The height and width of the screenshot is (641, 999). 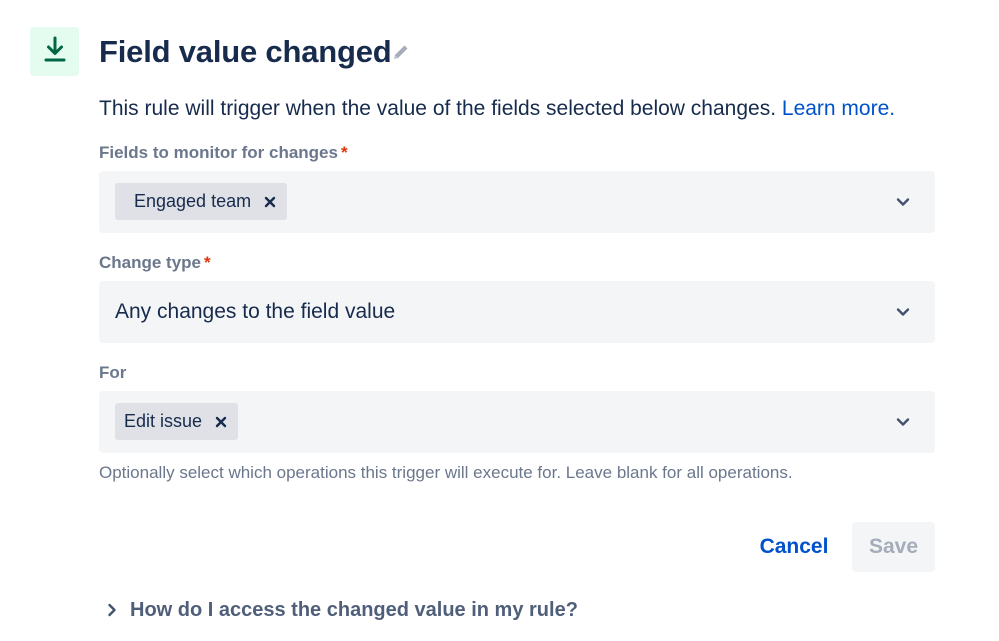 What do you see at coordinates (245, 51) in the screenshot?
I see `page-title: Field value changed` at bounding box center [245, 51].